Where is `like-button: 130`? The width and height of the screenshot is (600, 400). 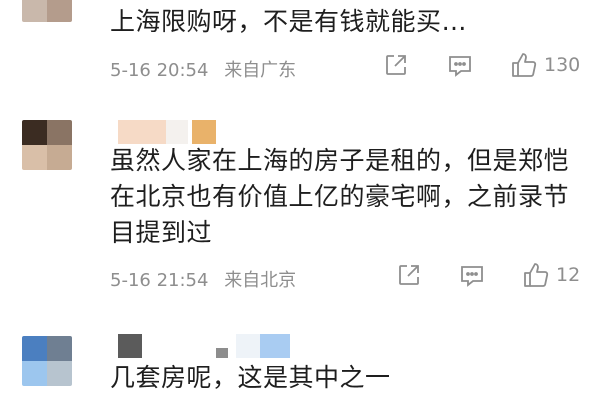 like-button: 130 is located at coordinates (545, 65).